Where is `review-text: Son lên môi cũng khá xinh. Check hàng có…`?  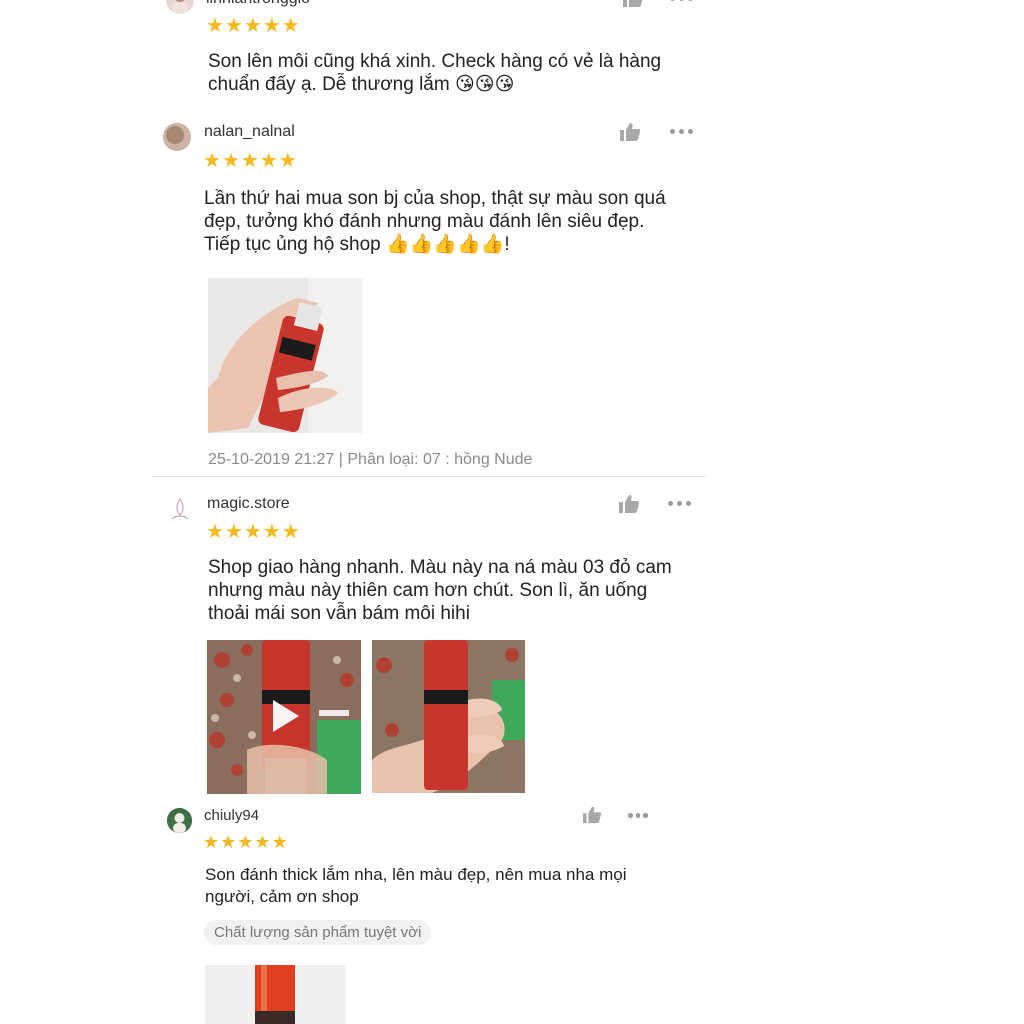
review-text: Son lên môi cũng khá xinh. Check hàng có… is located at coordinates (434, 73).